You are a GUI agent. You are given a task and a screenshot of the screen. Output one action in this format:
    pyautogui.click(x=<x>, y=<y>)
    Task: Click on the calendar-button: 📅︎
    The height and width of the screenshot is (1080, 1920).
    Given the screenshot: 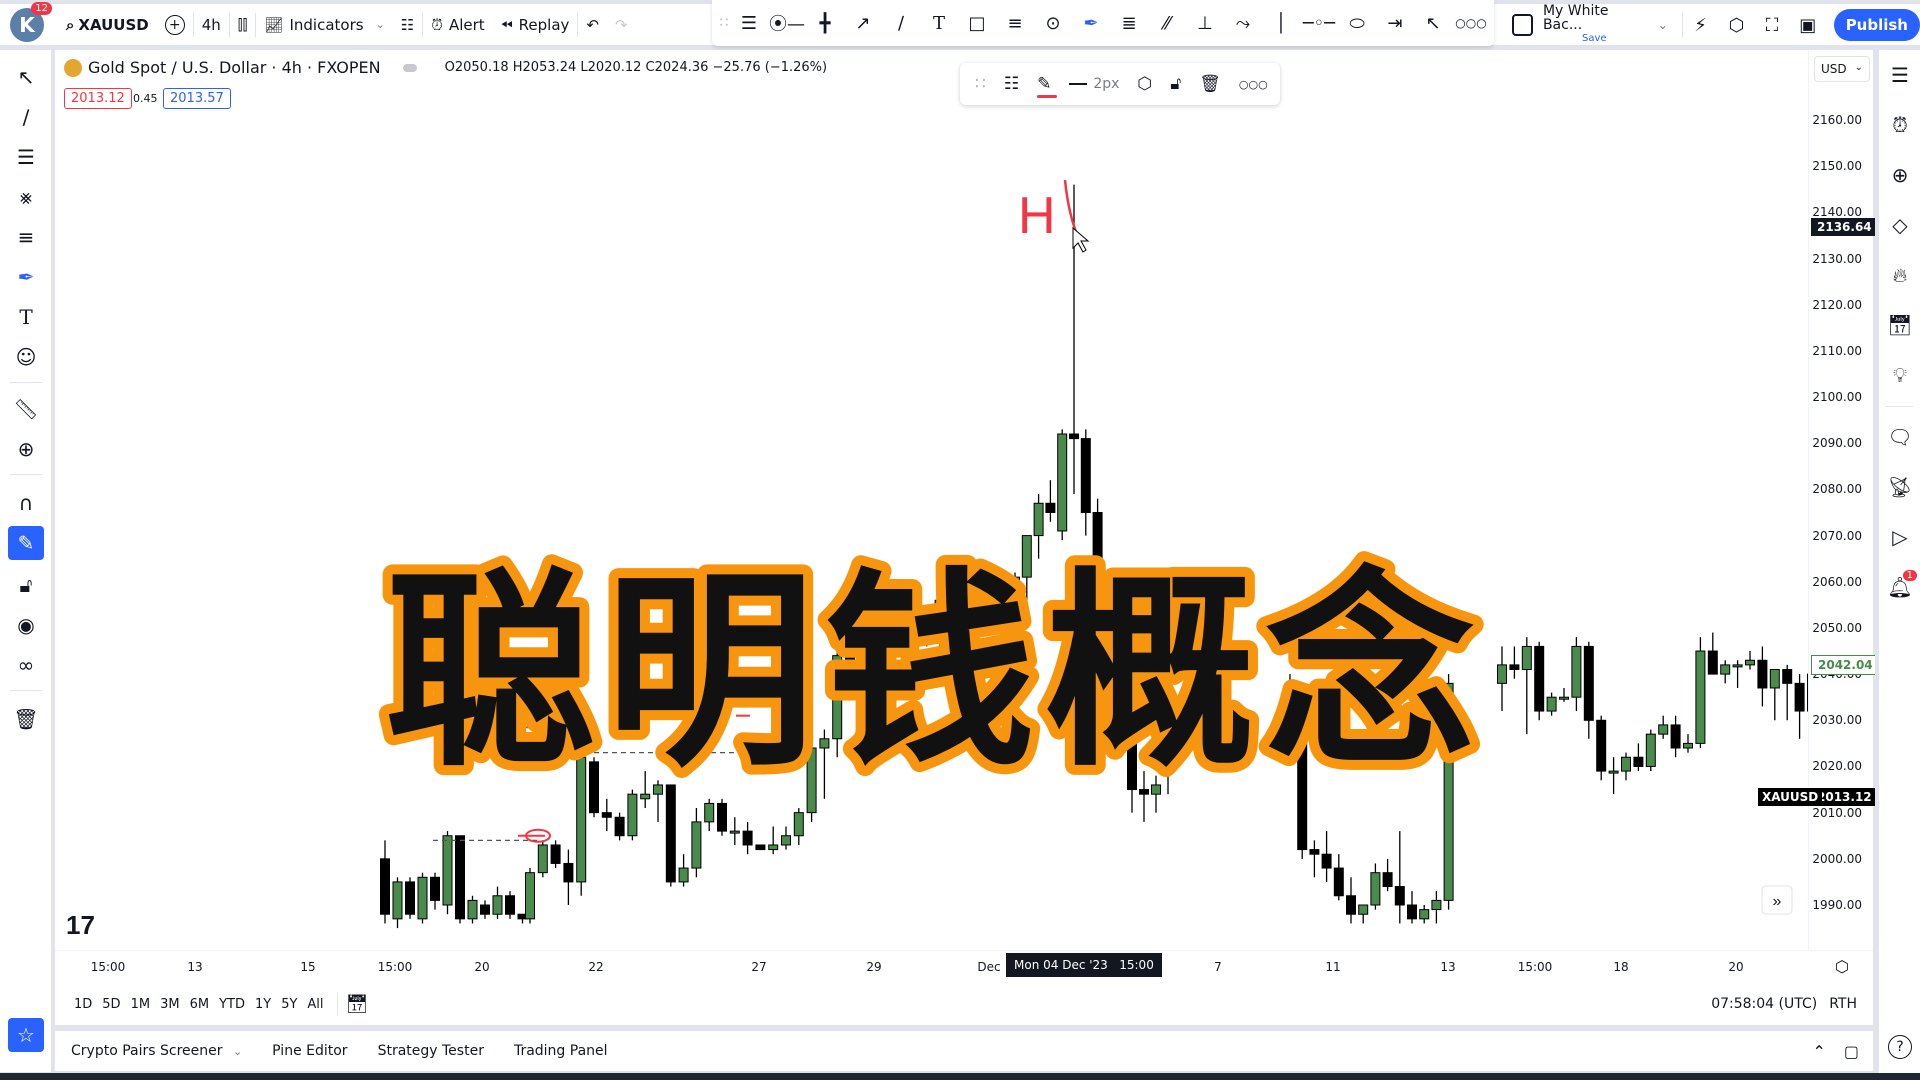 What is the action you would take?
    pyautogui.click(x=1900, y=325)
    